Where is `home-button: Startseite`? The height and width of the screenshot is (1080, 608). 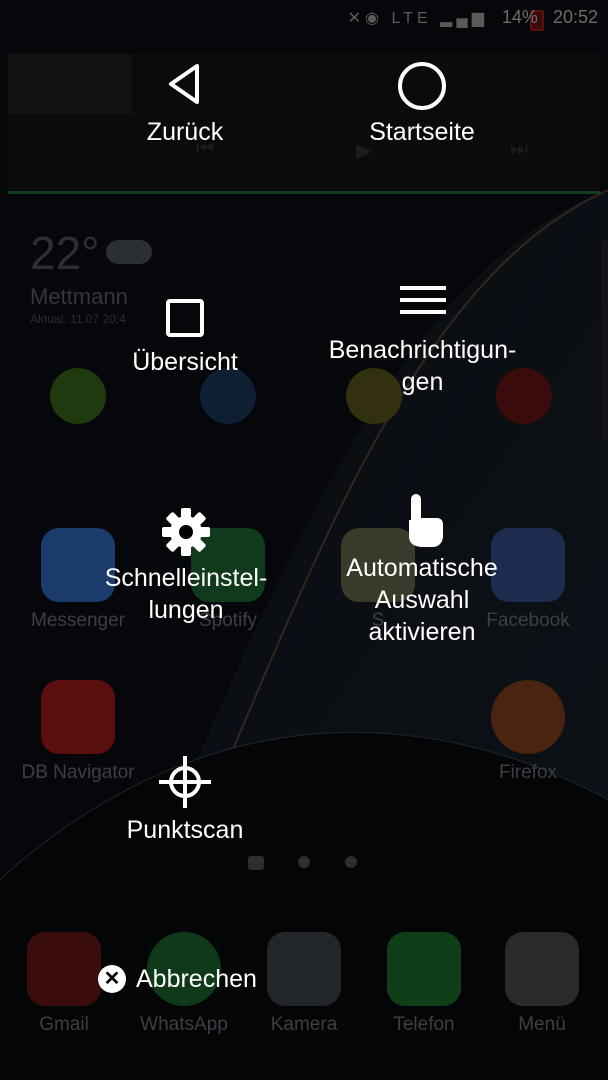
home-button: Startseite is located at coordinates (422, 104).